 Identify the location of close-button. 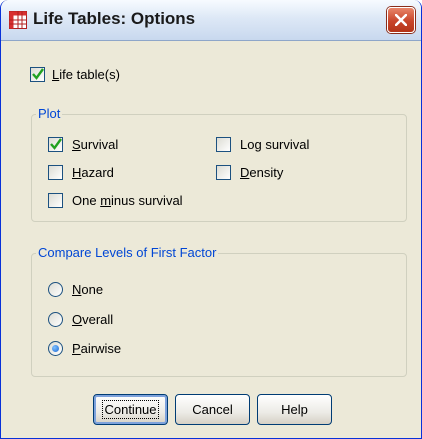
(401, 20).